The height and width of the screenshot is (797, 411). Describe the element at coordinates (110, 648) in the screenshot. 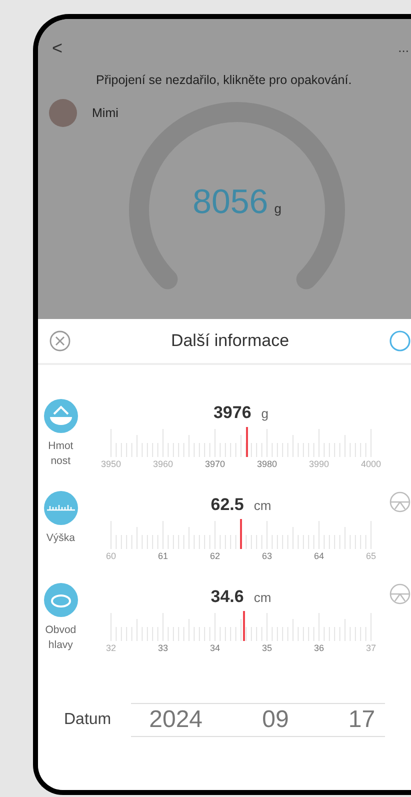

I see `tick-label: 32` at that location.